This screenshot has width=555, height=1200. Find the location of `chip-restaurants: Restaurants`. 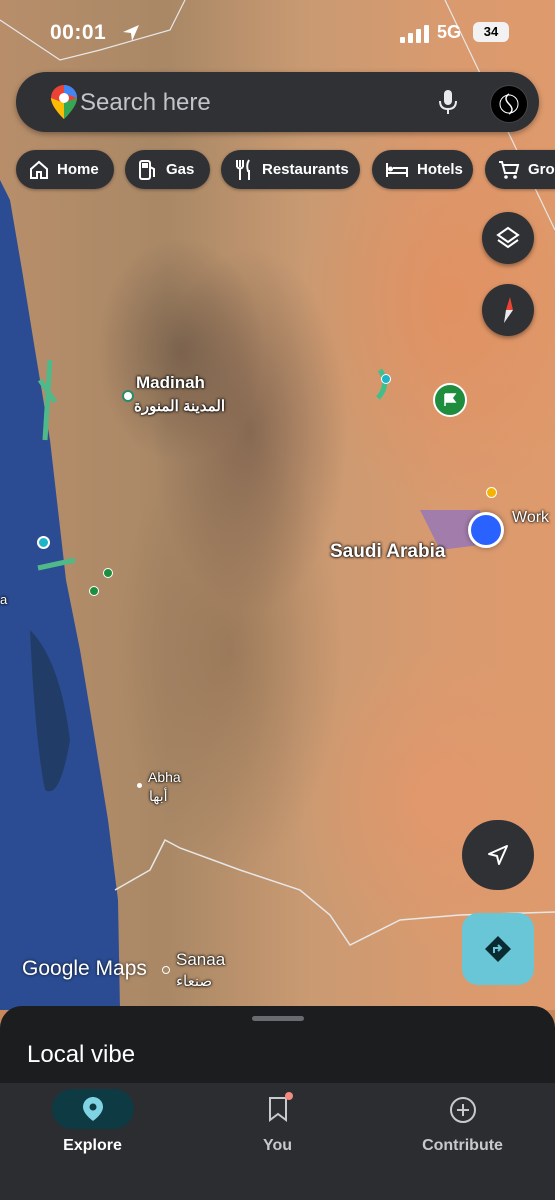

chip-restaurants: Restaurants is located at coordinates (290, 169).